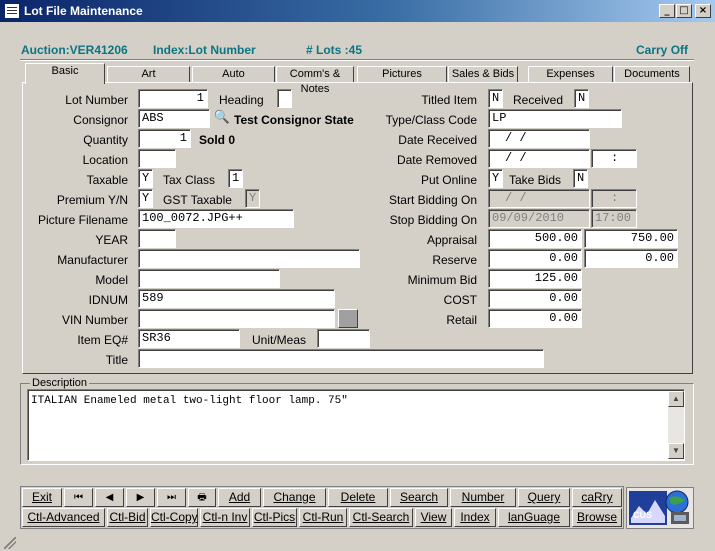 The width and height of the screenshot is (715, 551). What do you see at coordinates (65, 73) in the screenshot?
I see `tab-basic: Basic` at bounding box center [65, 73].